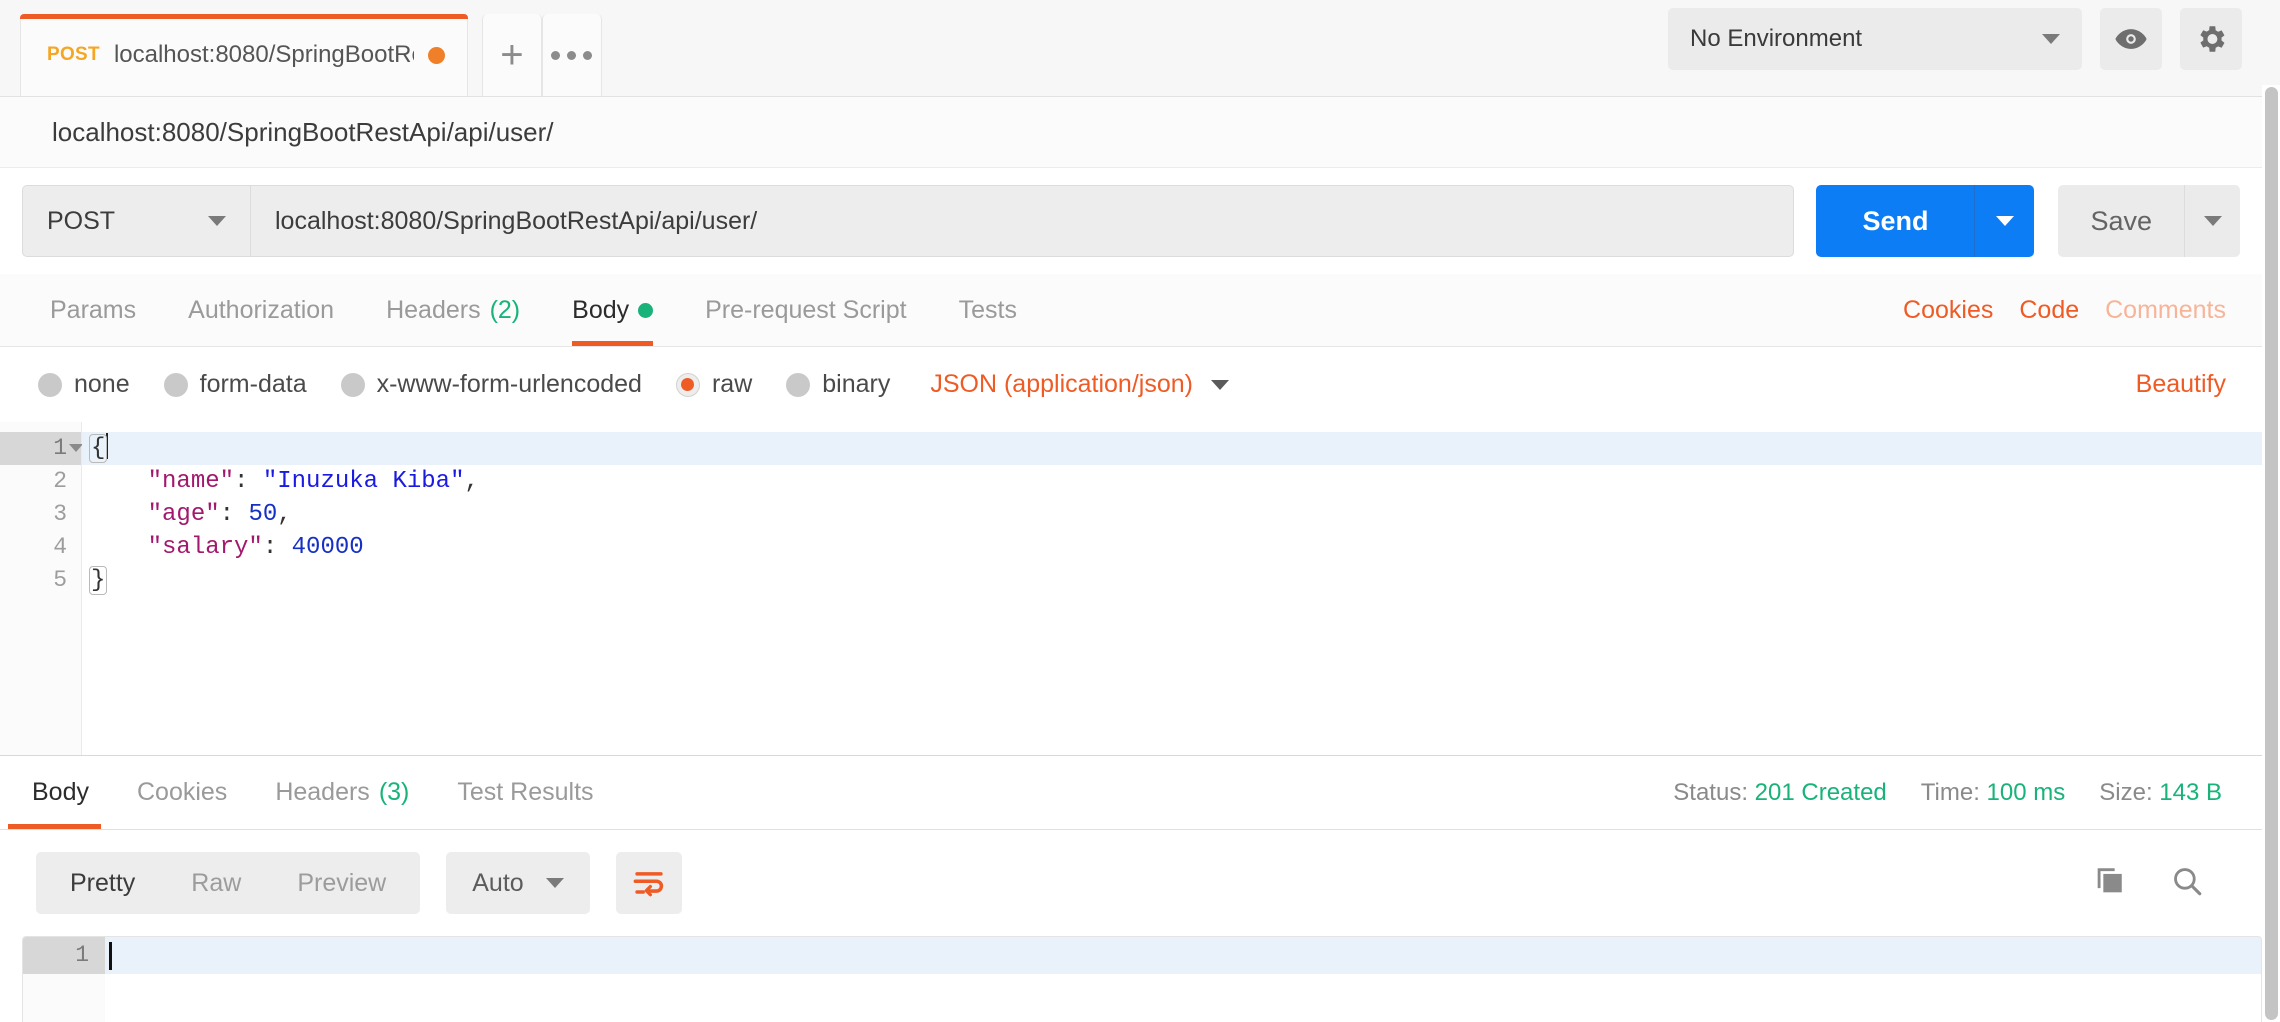  Describe the element at coordinates (2121, 221) in the screenshot. I see `save-button: Save` at that location.